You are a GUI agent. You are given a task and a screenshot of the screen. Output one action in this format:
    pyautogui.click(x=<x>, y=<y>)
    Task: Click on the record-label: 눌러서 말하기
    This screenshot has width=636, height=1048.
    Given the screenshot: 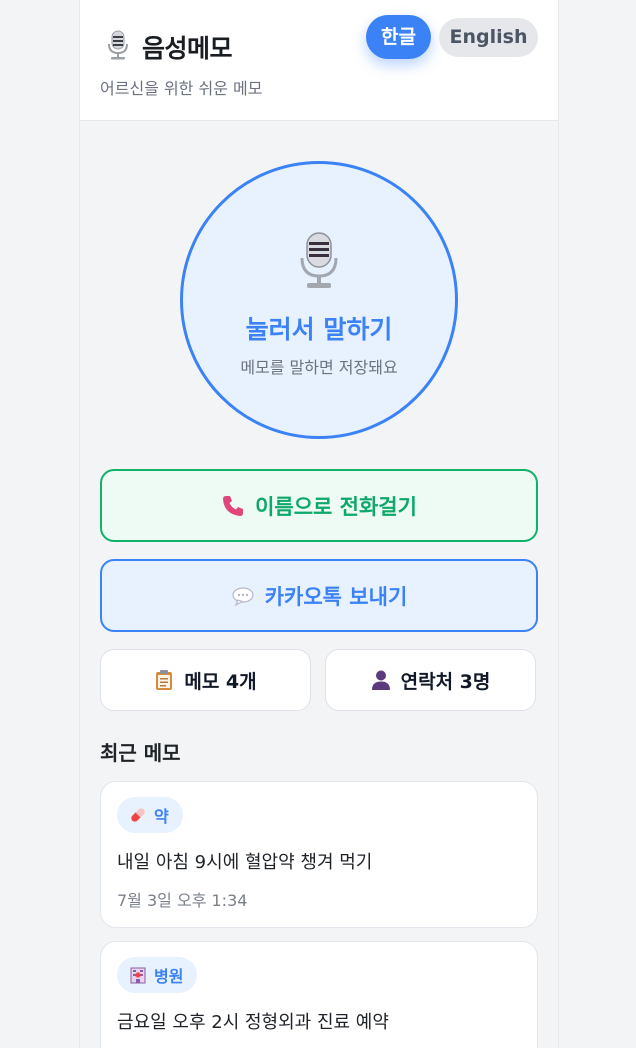 What is the action you would take?
    pyautogui.click(x=319, y=329)
    